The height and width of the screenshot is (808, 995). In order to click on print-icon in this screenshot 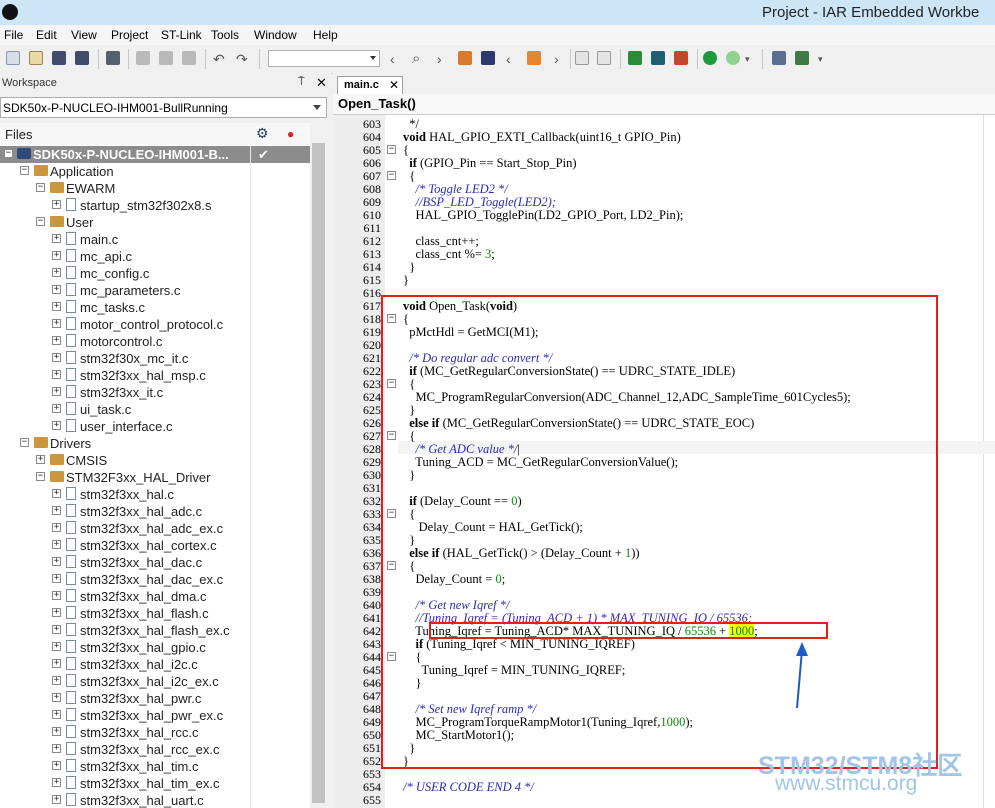, I will do `click(113, 58)`.